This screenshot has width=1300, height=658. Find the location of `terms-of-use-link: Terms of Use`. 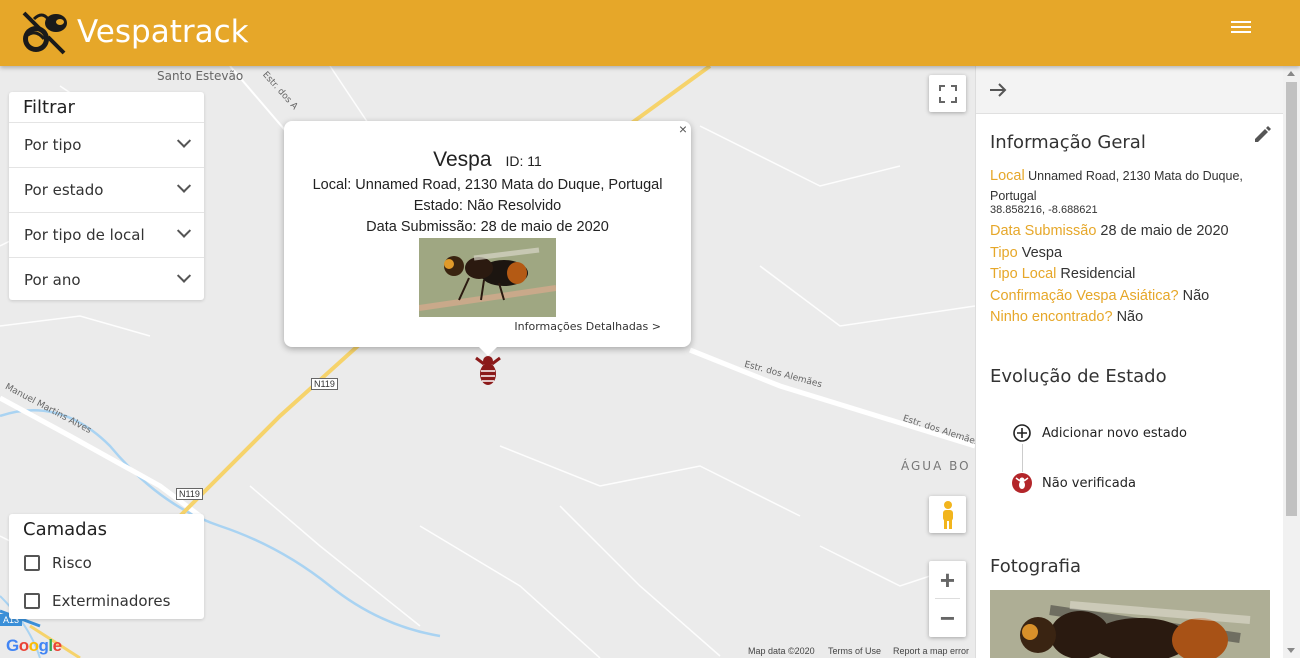

terms-of-use-link: Terms of Use is located at coordinates (854, 651).